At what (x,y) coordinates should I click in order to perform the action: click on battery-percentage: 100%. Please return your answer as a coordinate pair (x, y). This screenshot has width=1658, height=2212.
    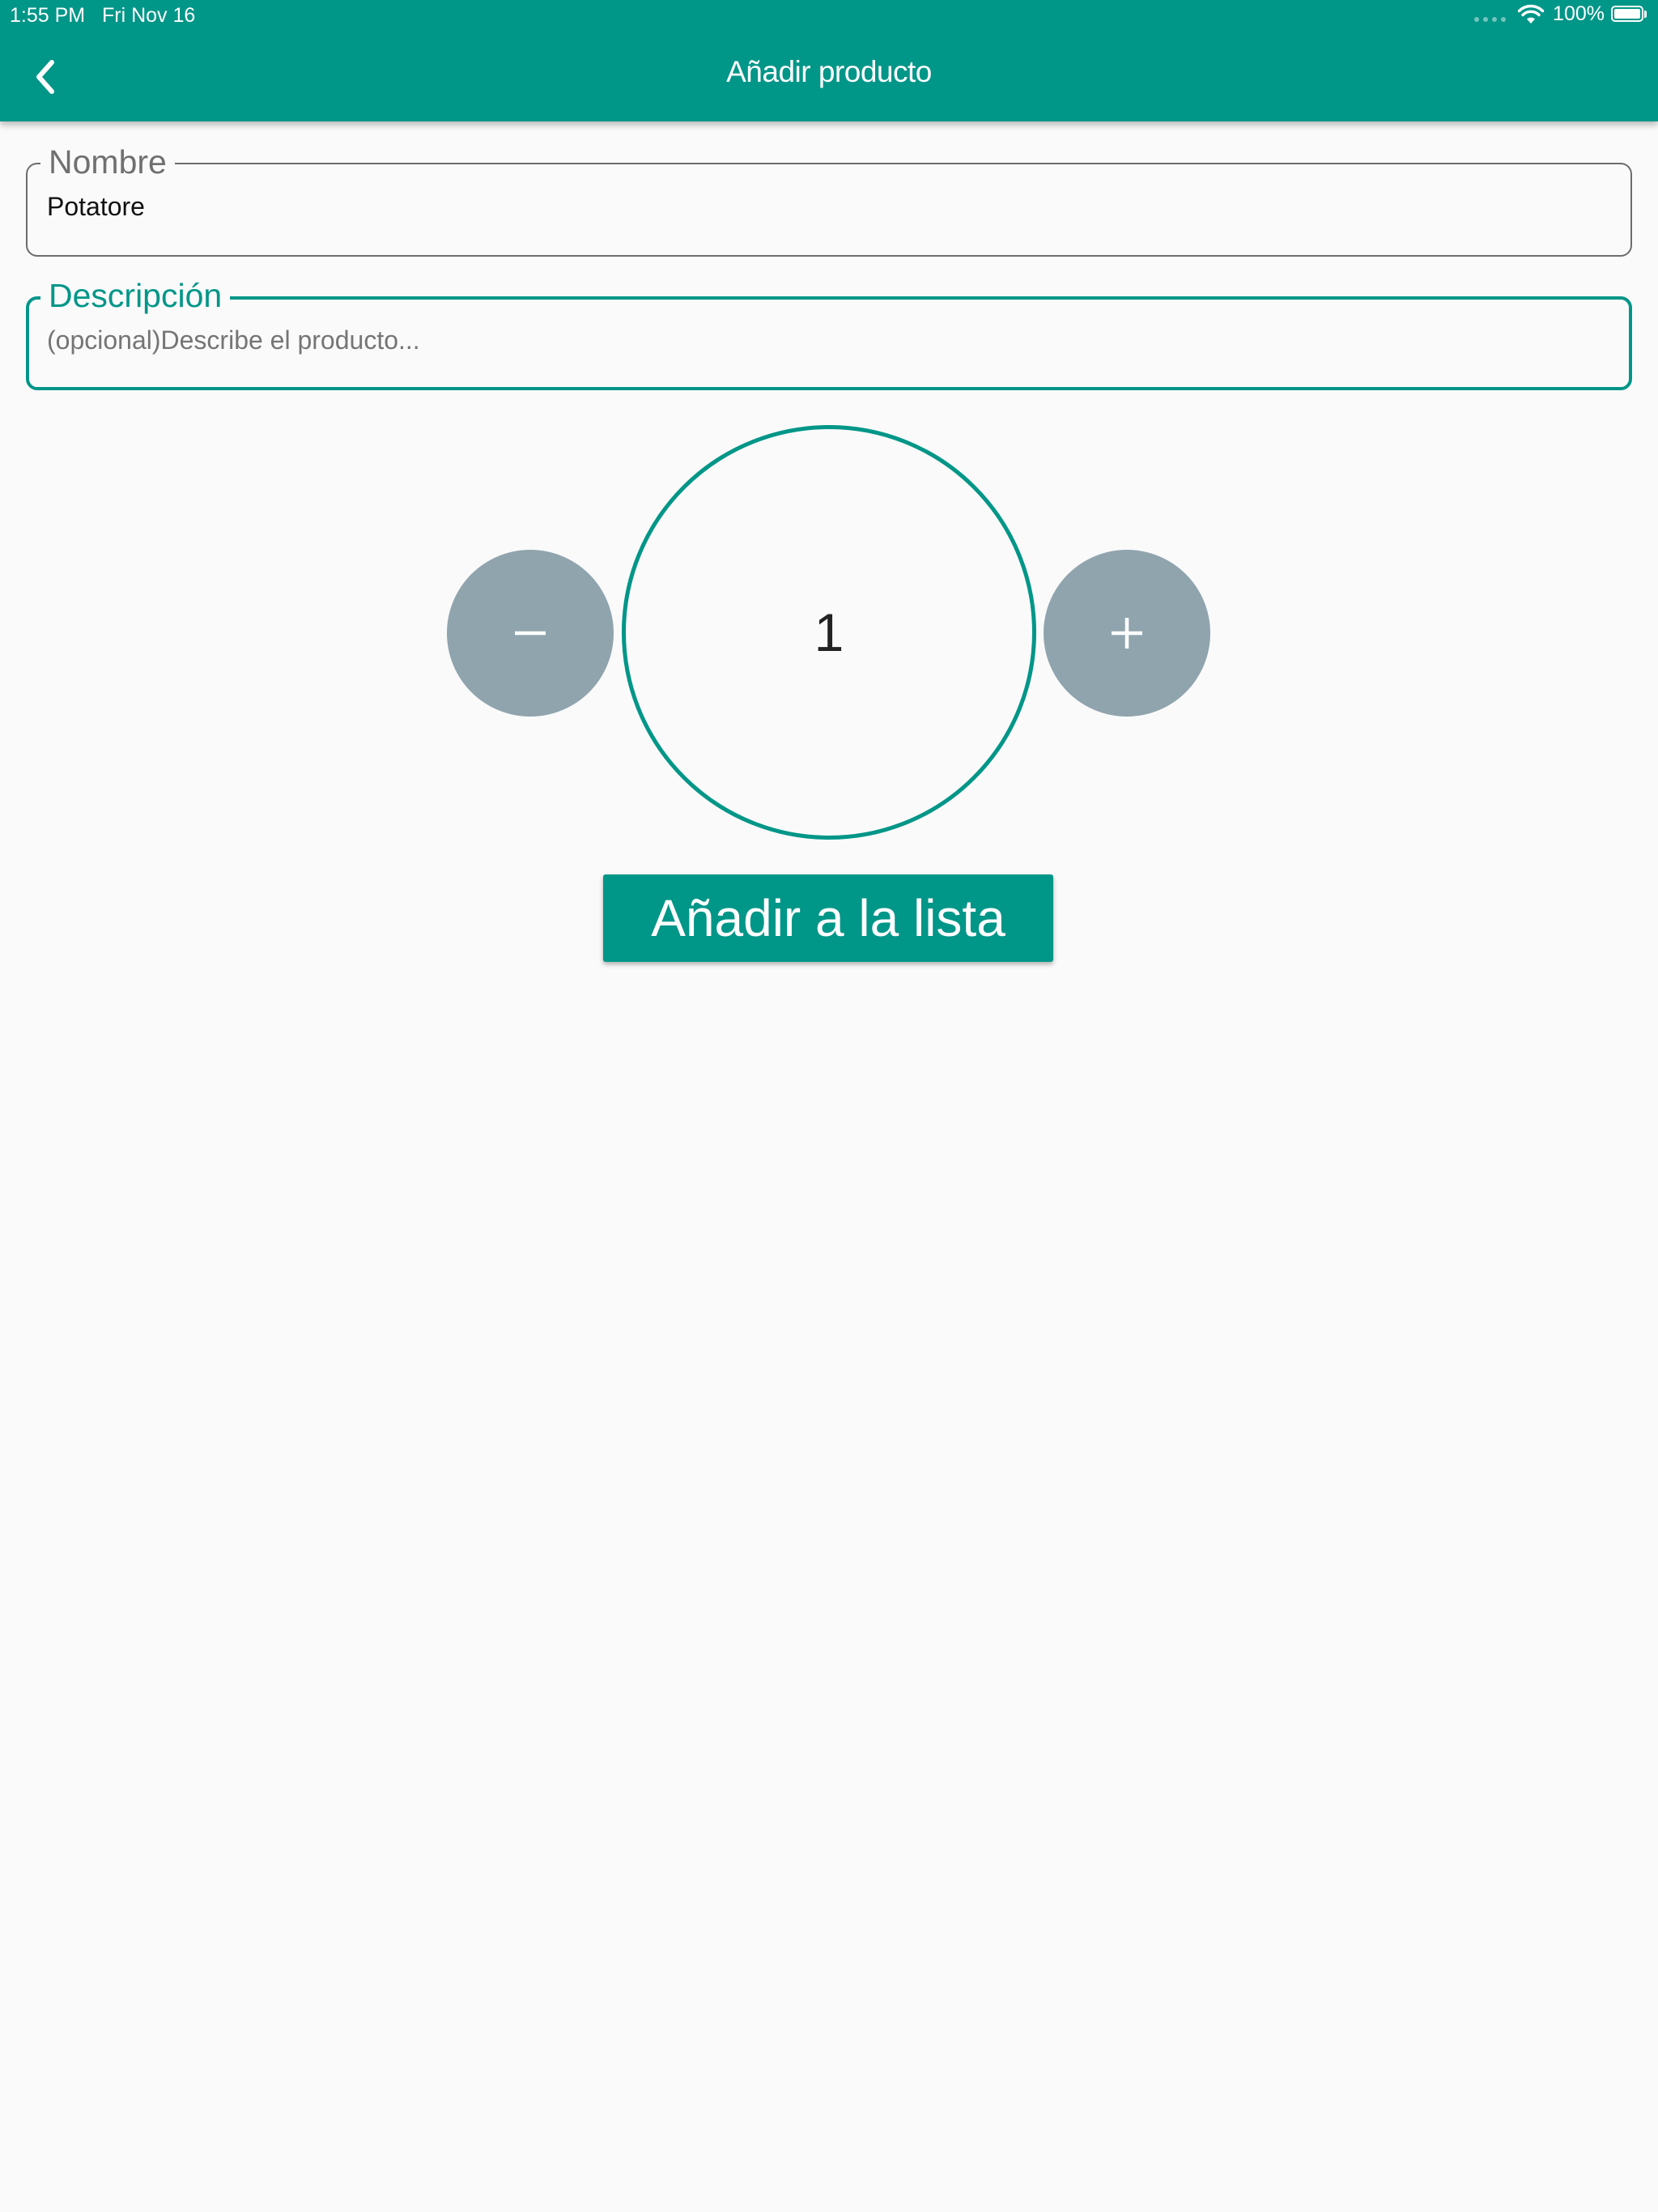
    Looking at the image, I should click on (1579, 14).